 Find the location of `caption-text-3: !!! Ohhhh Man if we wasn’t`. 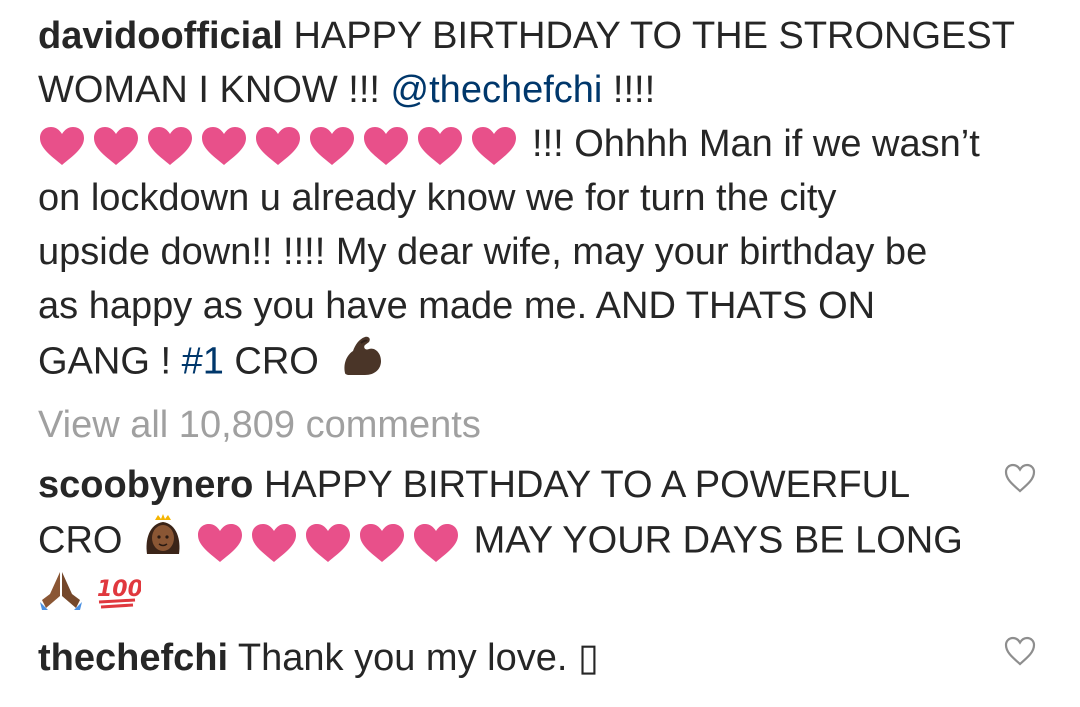

caption-text-3: !!! Ohhhh Man if we wasn’t is located at coordinates (756, 144).